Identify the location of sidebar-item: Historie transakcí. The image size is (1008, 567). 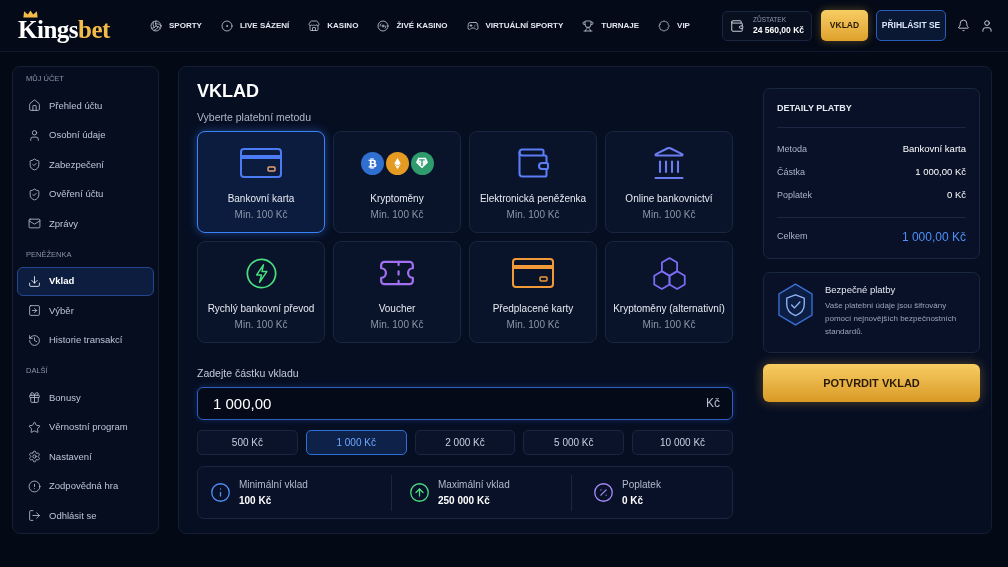
(85, 340).